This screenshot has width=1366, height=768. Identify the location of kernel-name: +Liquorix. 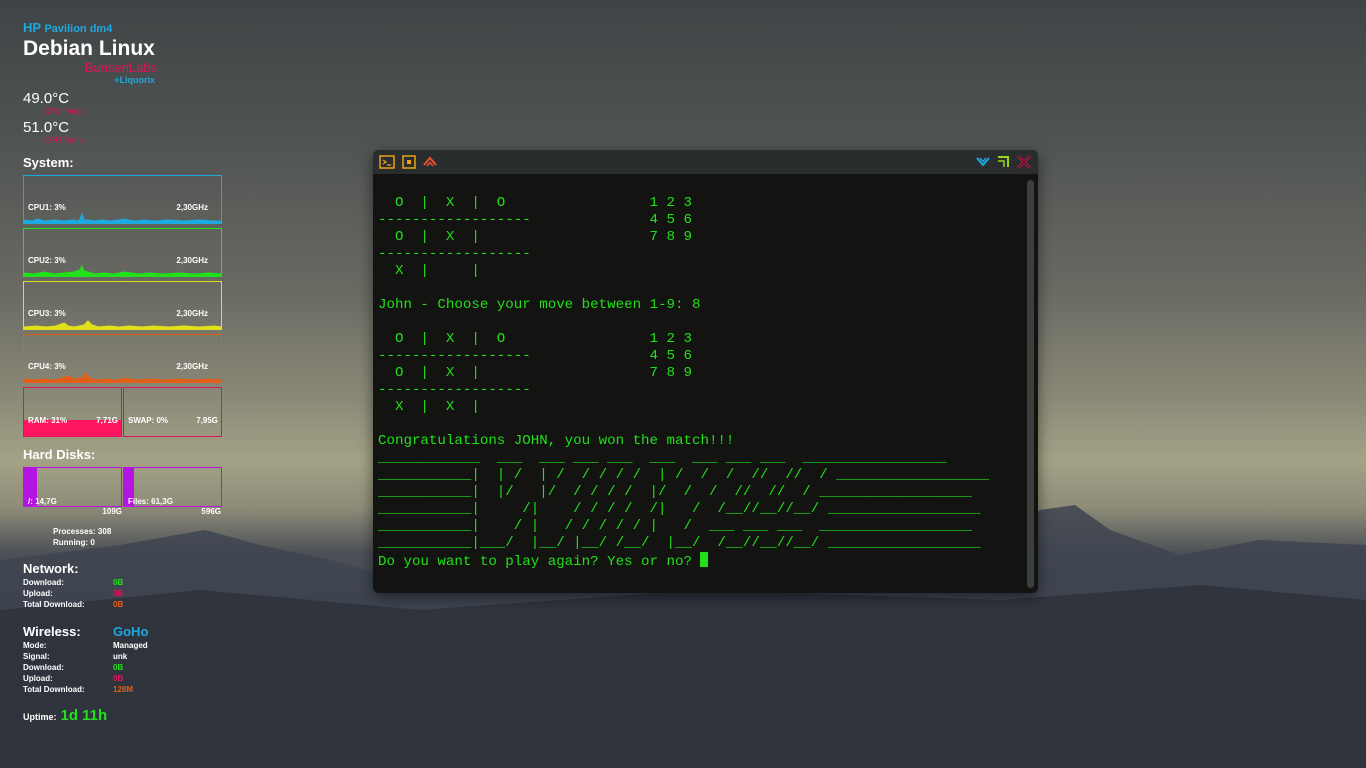
(134, 80).